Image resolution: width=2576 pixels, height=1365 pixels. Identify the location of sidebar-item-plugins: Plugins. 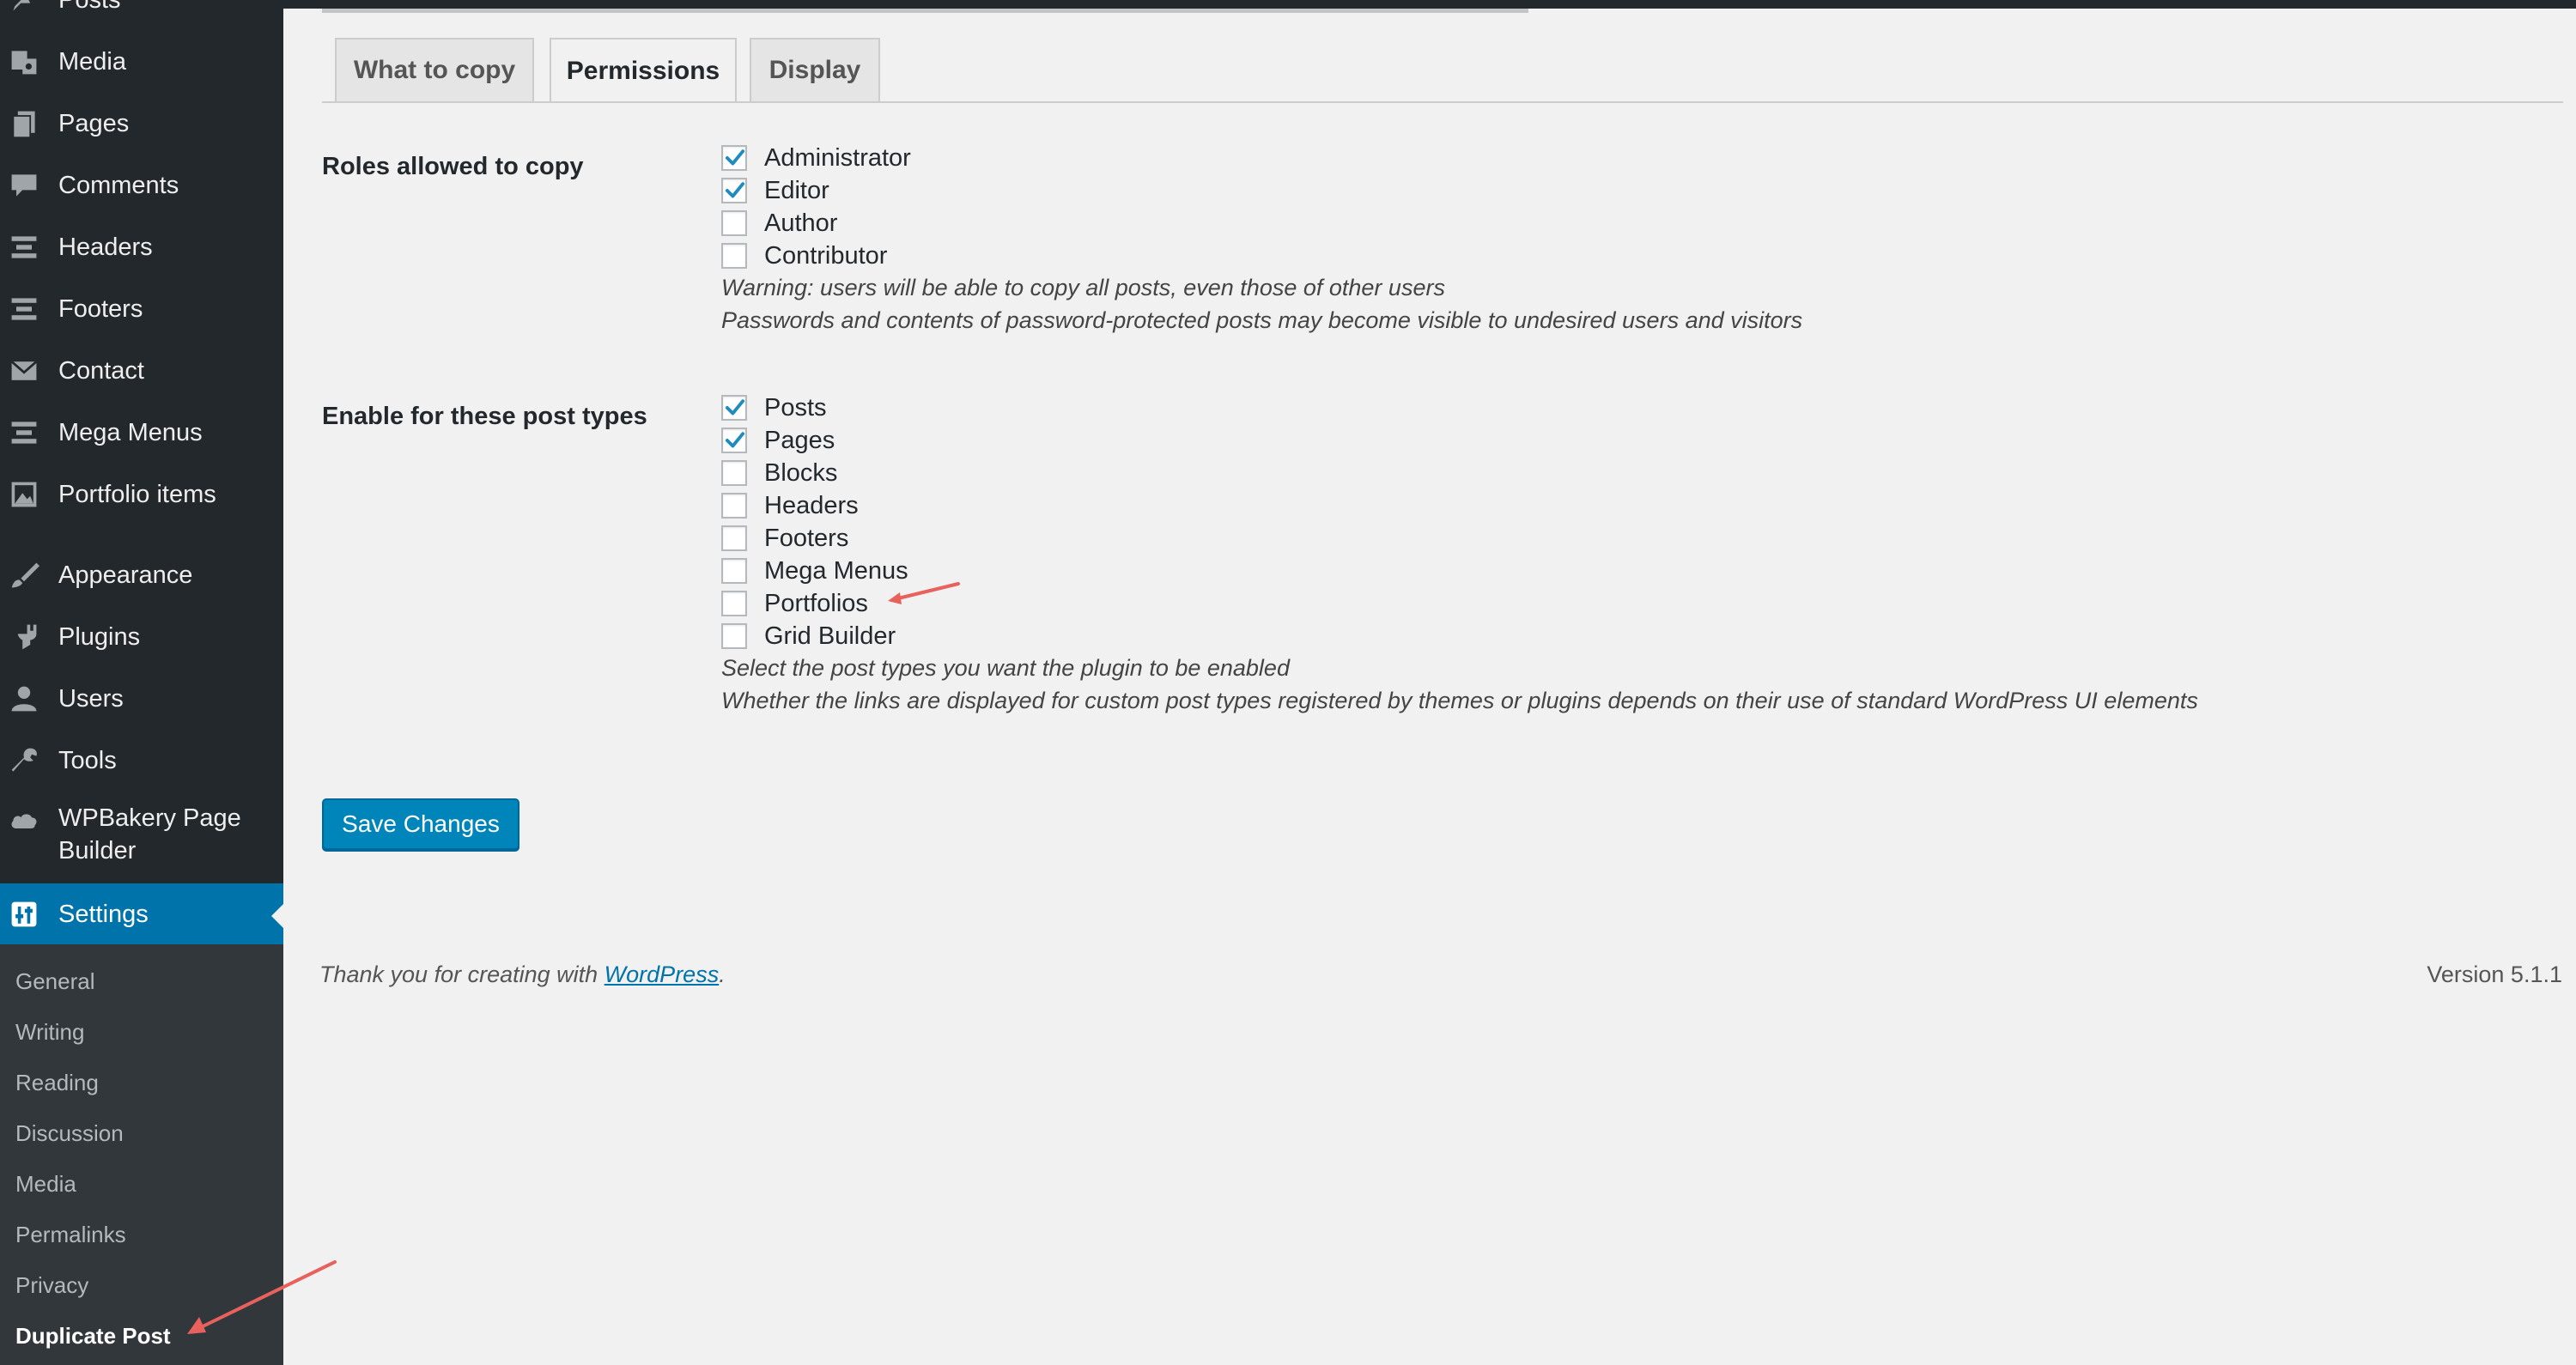
(142, 637).